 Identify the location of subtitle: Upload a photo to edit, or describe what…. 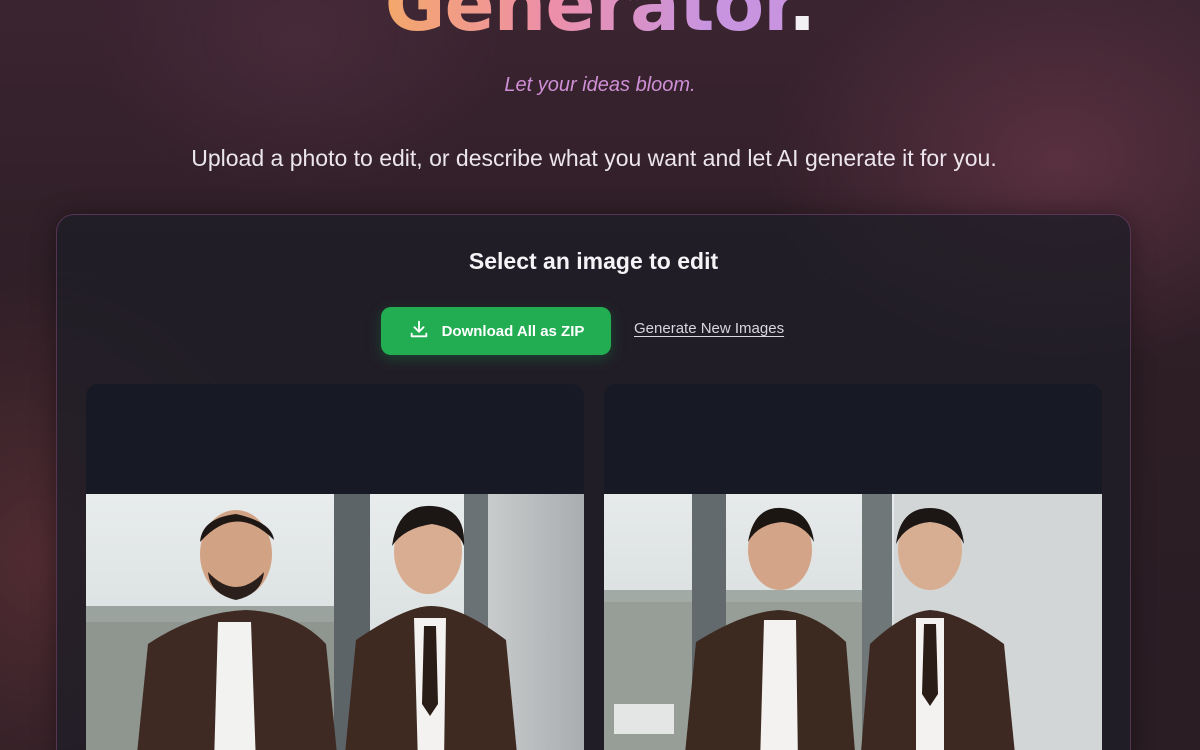
(594, 158).